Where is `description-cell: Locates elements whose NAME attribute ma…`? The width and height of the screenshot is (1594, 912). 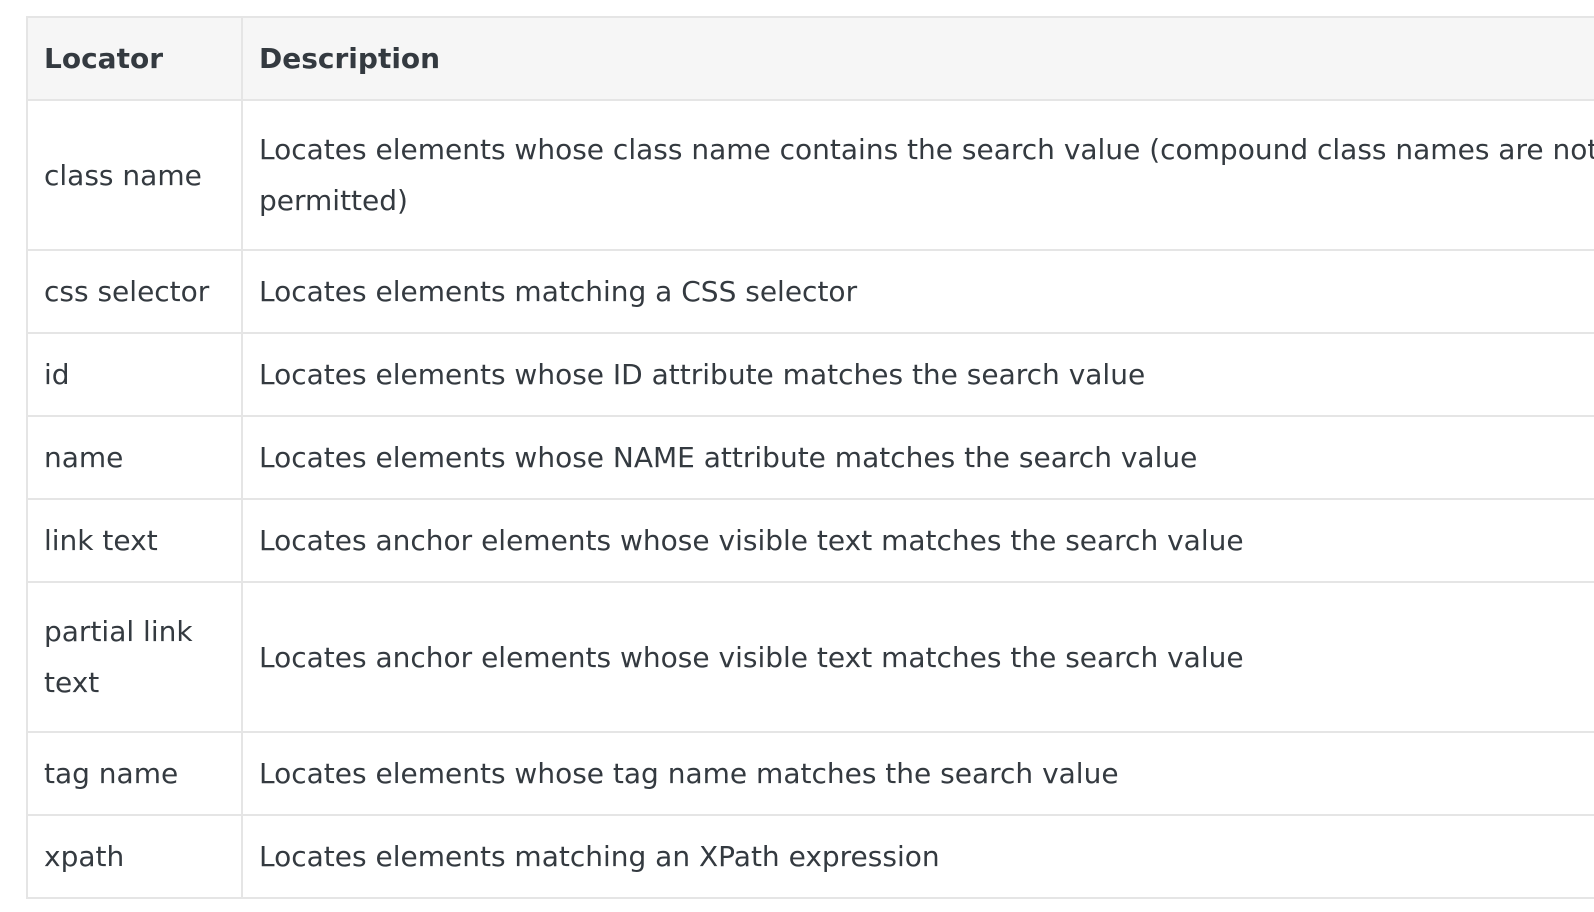 description-cell: Locates elements whose NAME attribute ma… is located at coordinates (917, 457).